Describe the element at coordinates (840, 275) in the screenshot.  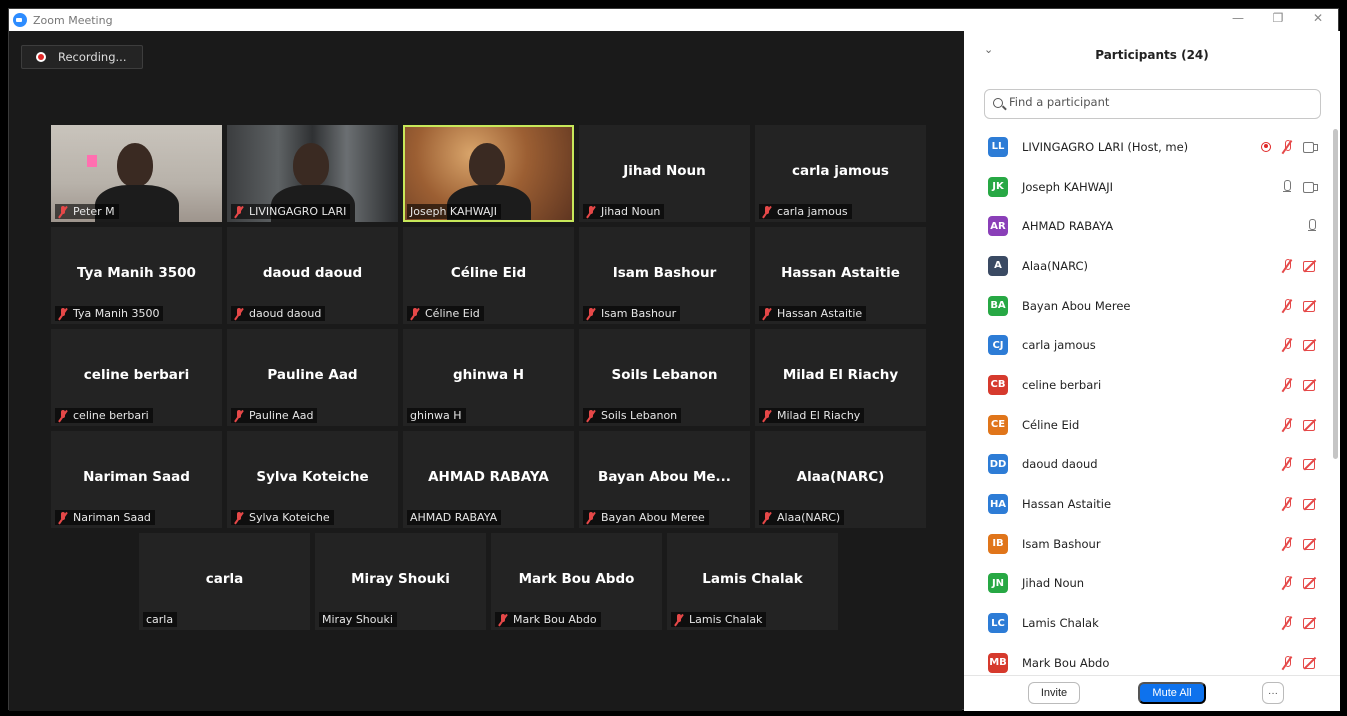
I see `video-tile: Hassan Astaitie Hassan Astaitie` at that location.